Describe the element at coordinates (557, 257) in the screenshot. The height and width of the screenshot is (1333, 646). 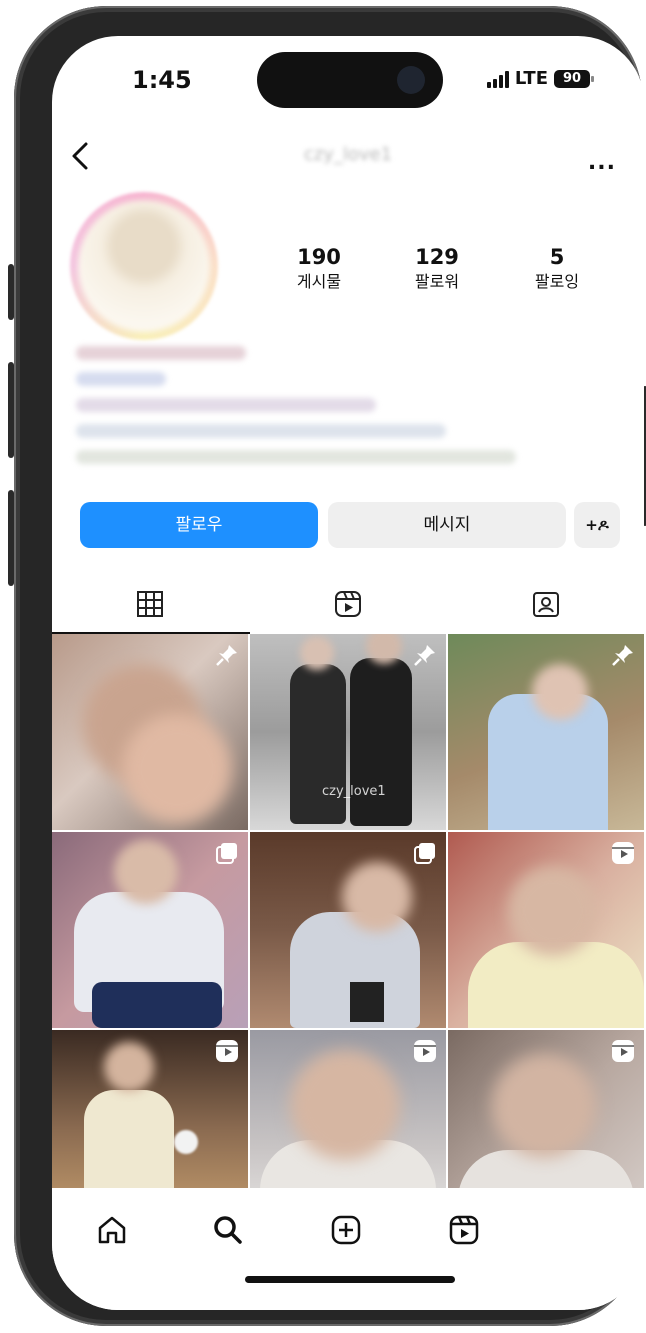
I see `following-count: 5` at that location.